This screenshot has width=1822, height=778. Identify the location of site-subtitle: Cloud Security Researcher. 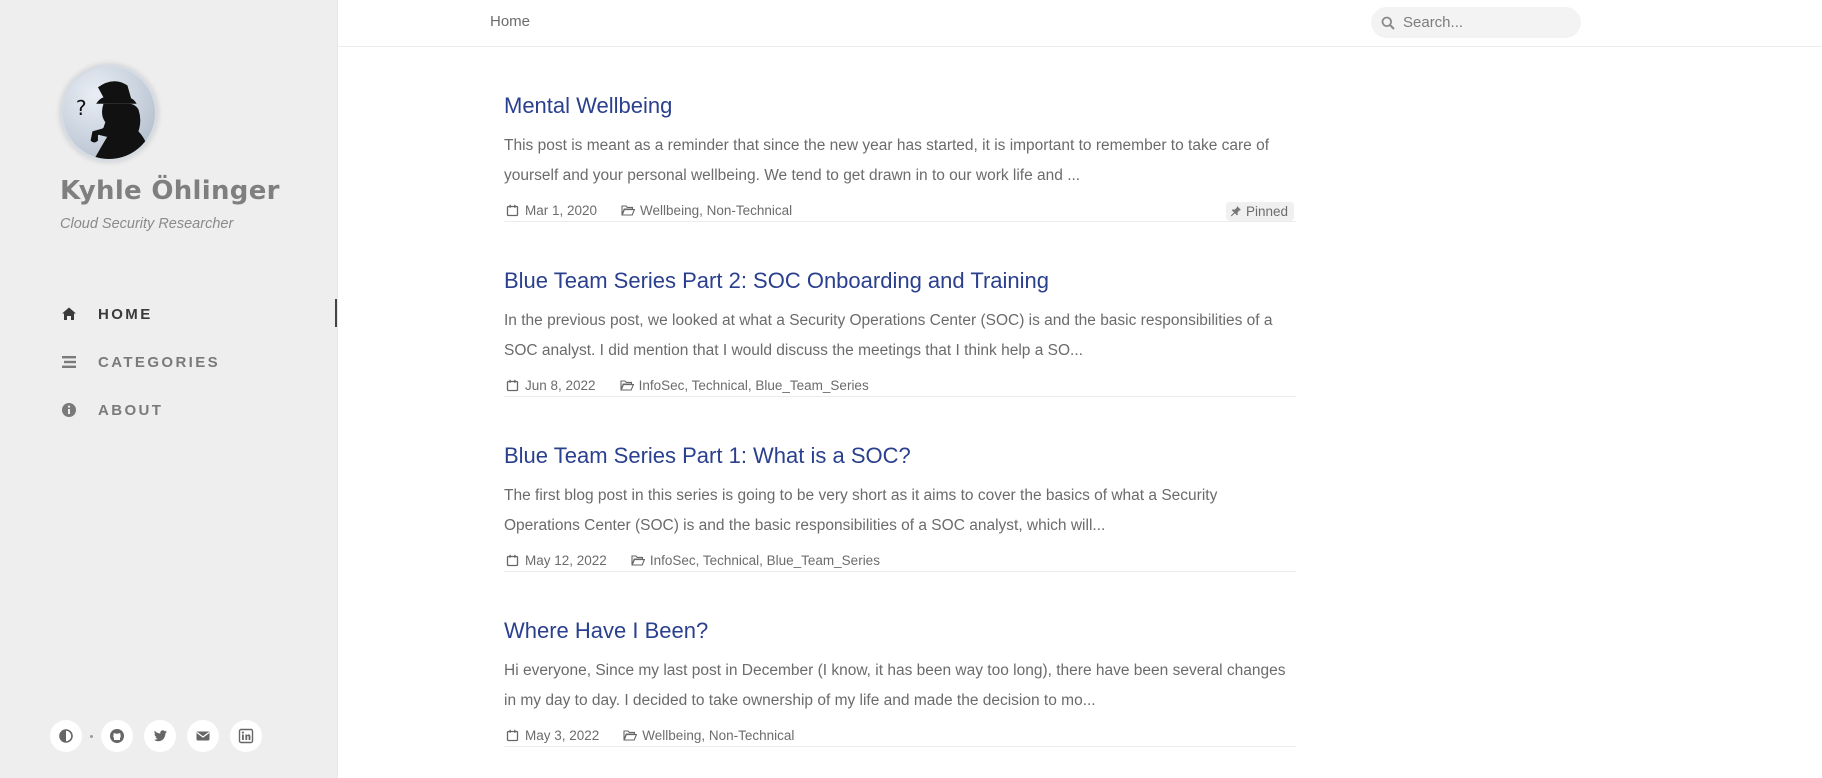
(147, 224).